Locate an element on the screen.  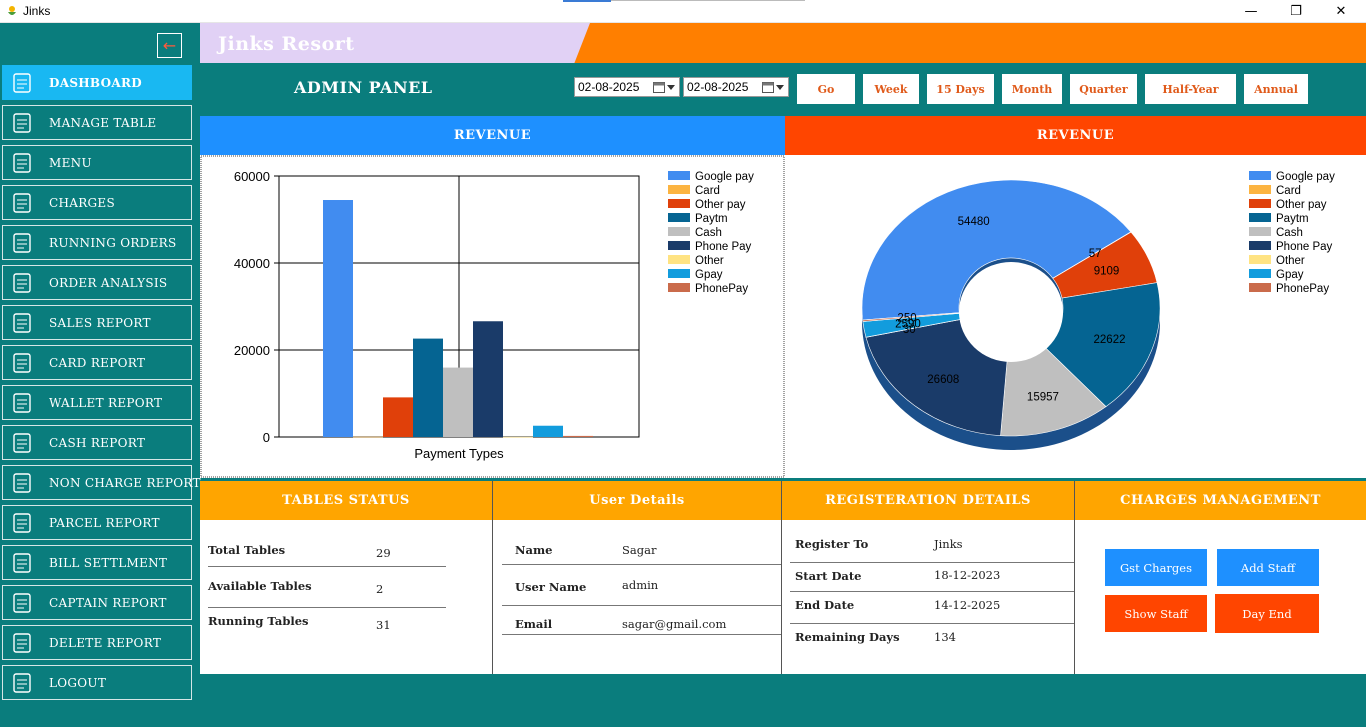
sidebar-item-manage-table: MANAGE TABLE is located at coordinates (97, 122).